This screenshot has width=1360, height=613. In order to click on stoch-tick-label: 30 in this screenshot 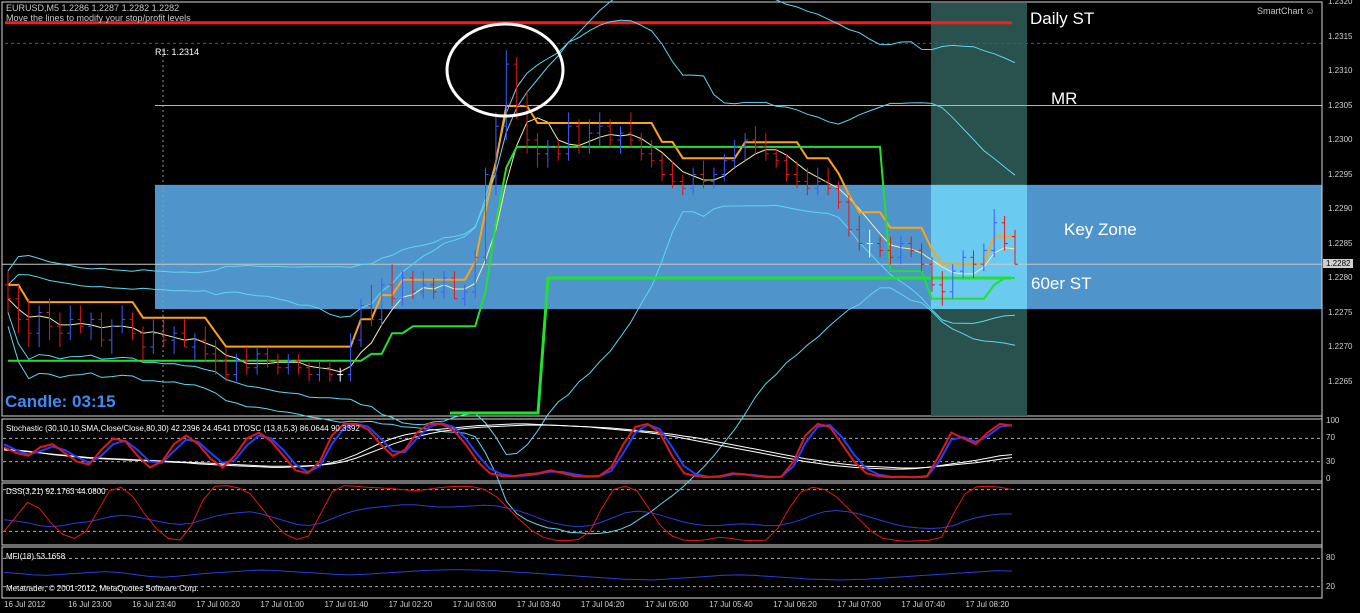, I will do `click(1330, 461)`.